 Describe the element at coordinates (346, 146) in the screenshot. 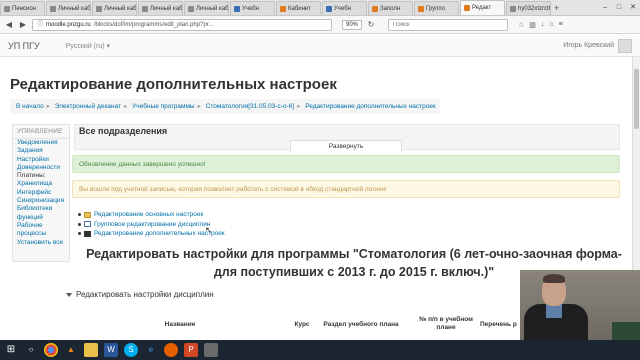

I see `expand-button: Развернуть` at that location.